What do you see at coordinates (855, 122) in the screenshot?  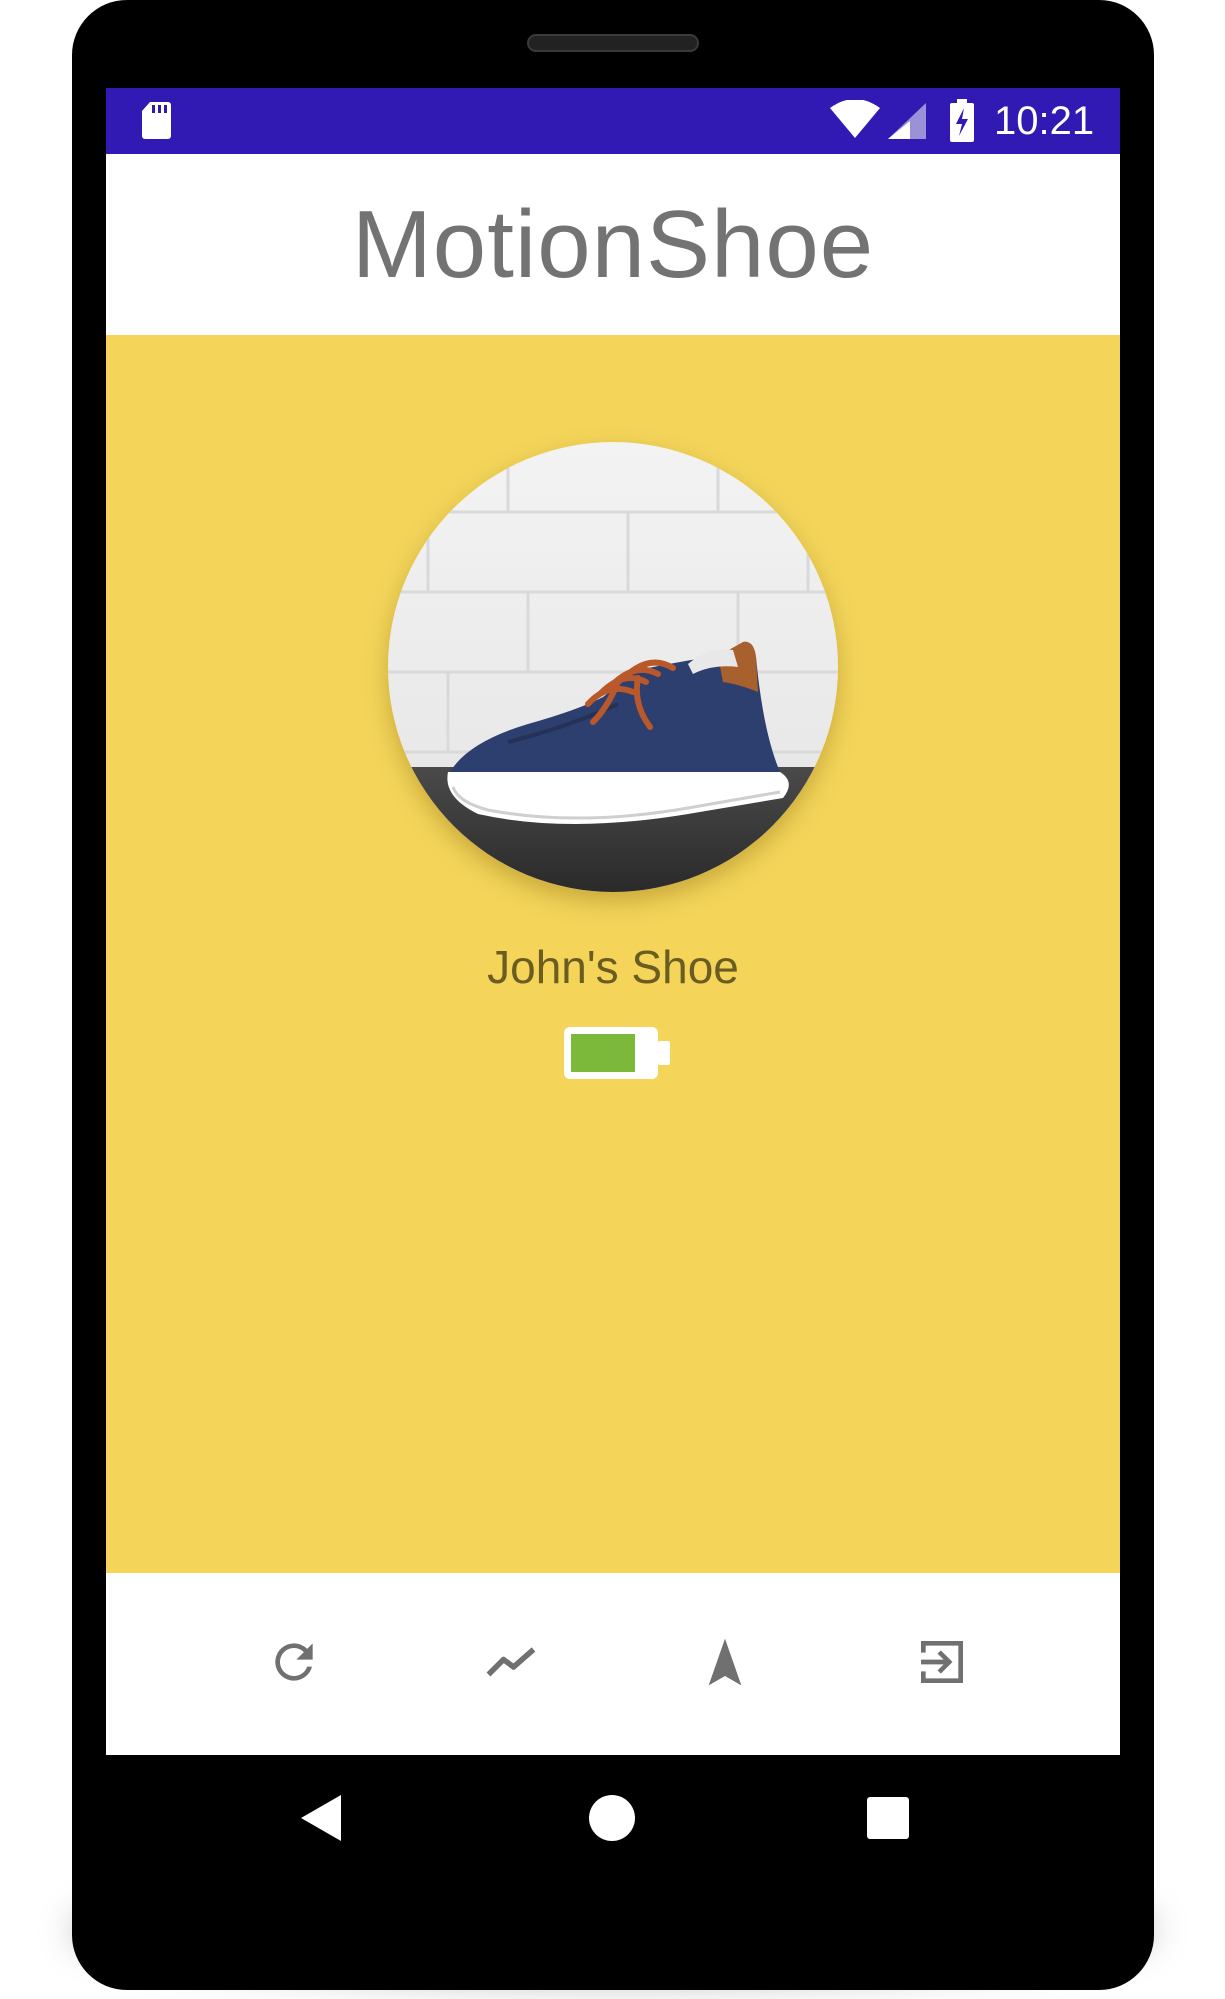 I see `wifi-icon` at bounding box center [855, 122].